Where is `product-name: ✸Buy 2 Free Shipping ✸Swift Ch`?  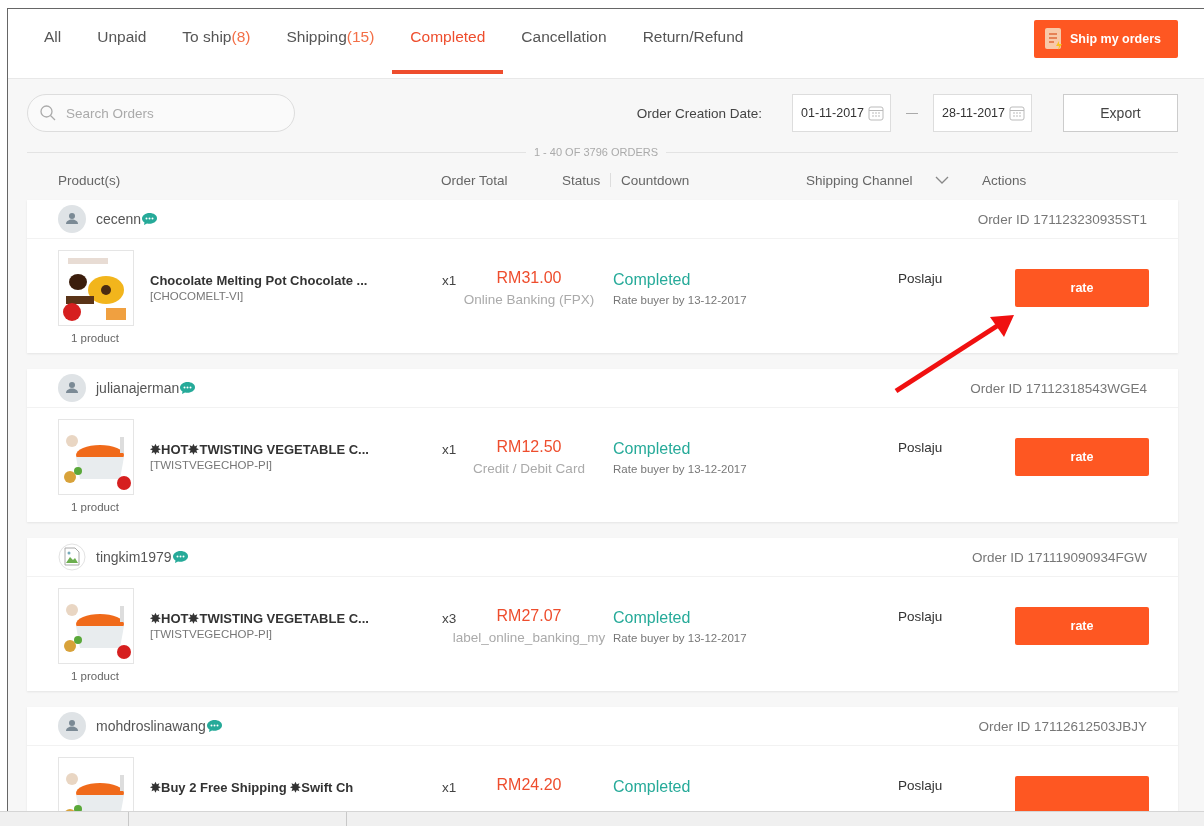 product-name: ✸Buy 2 Free Shipping ✸Swift Ch is located at coordinates (296, 787).